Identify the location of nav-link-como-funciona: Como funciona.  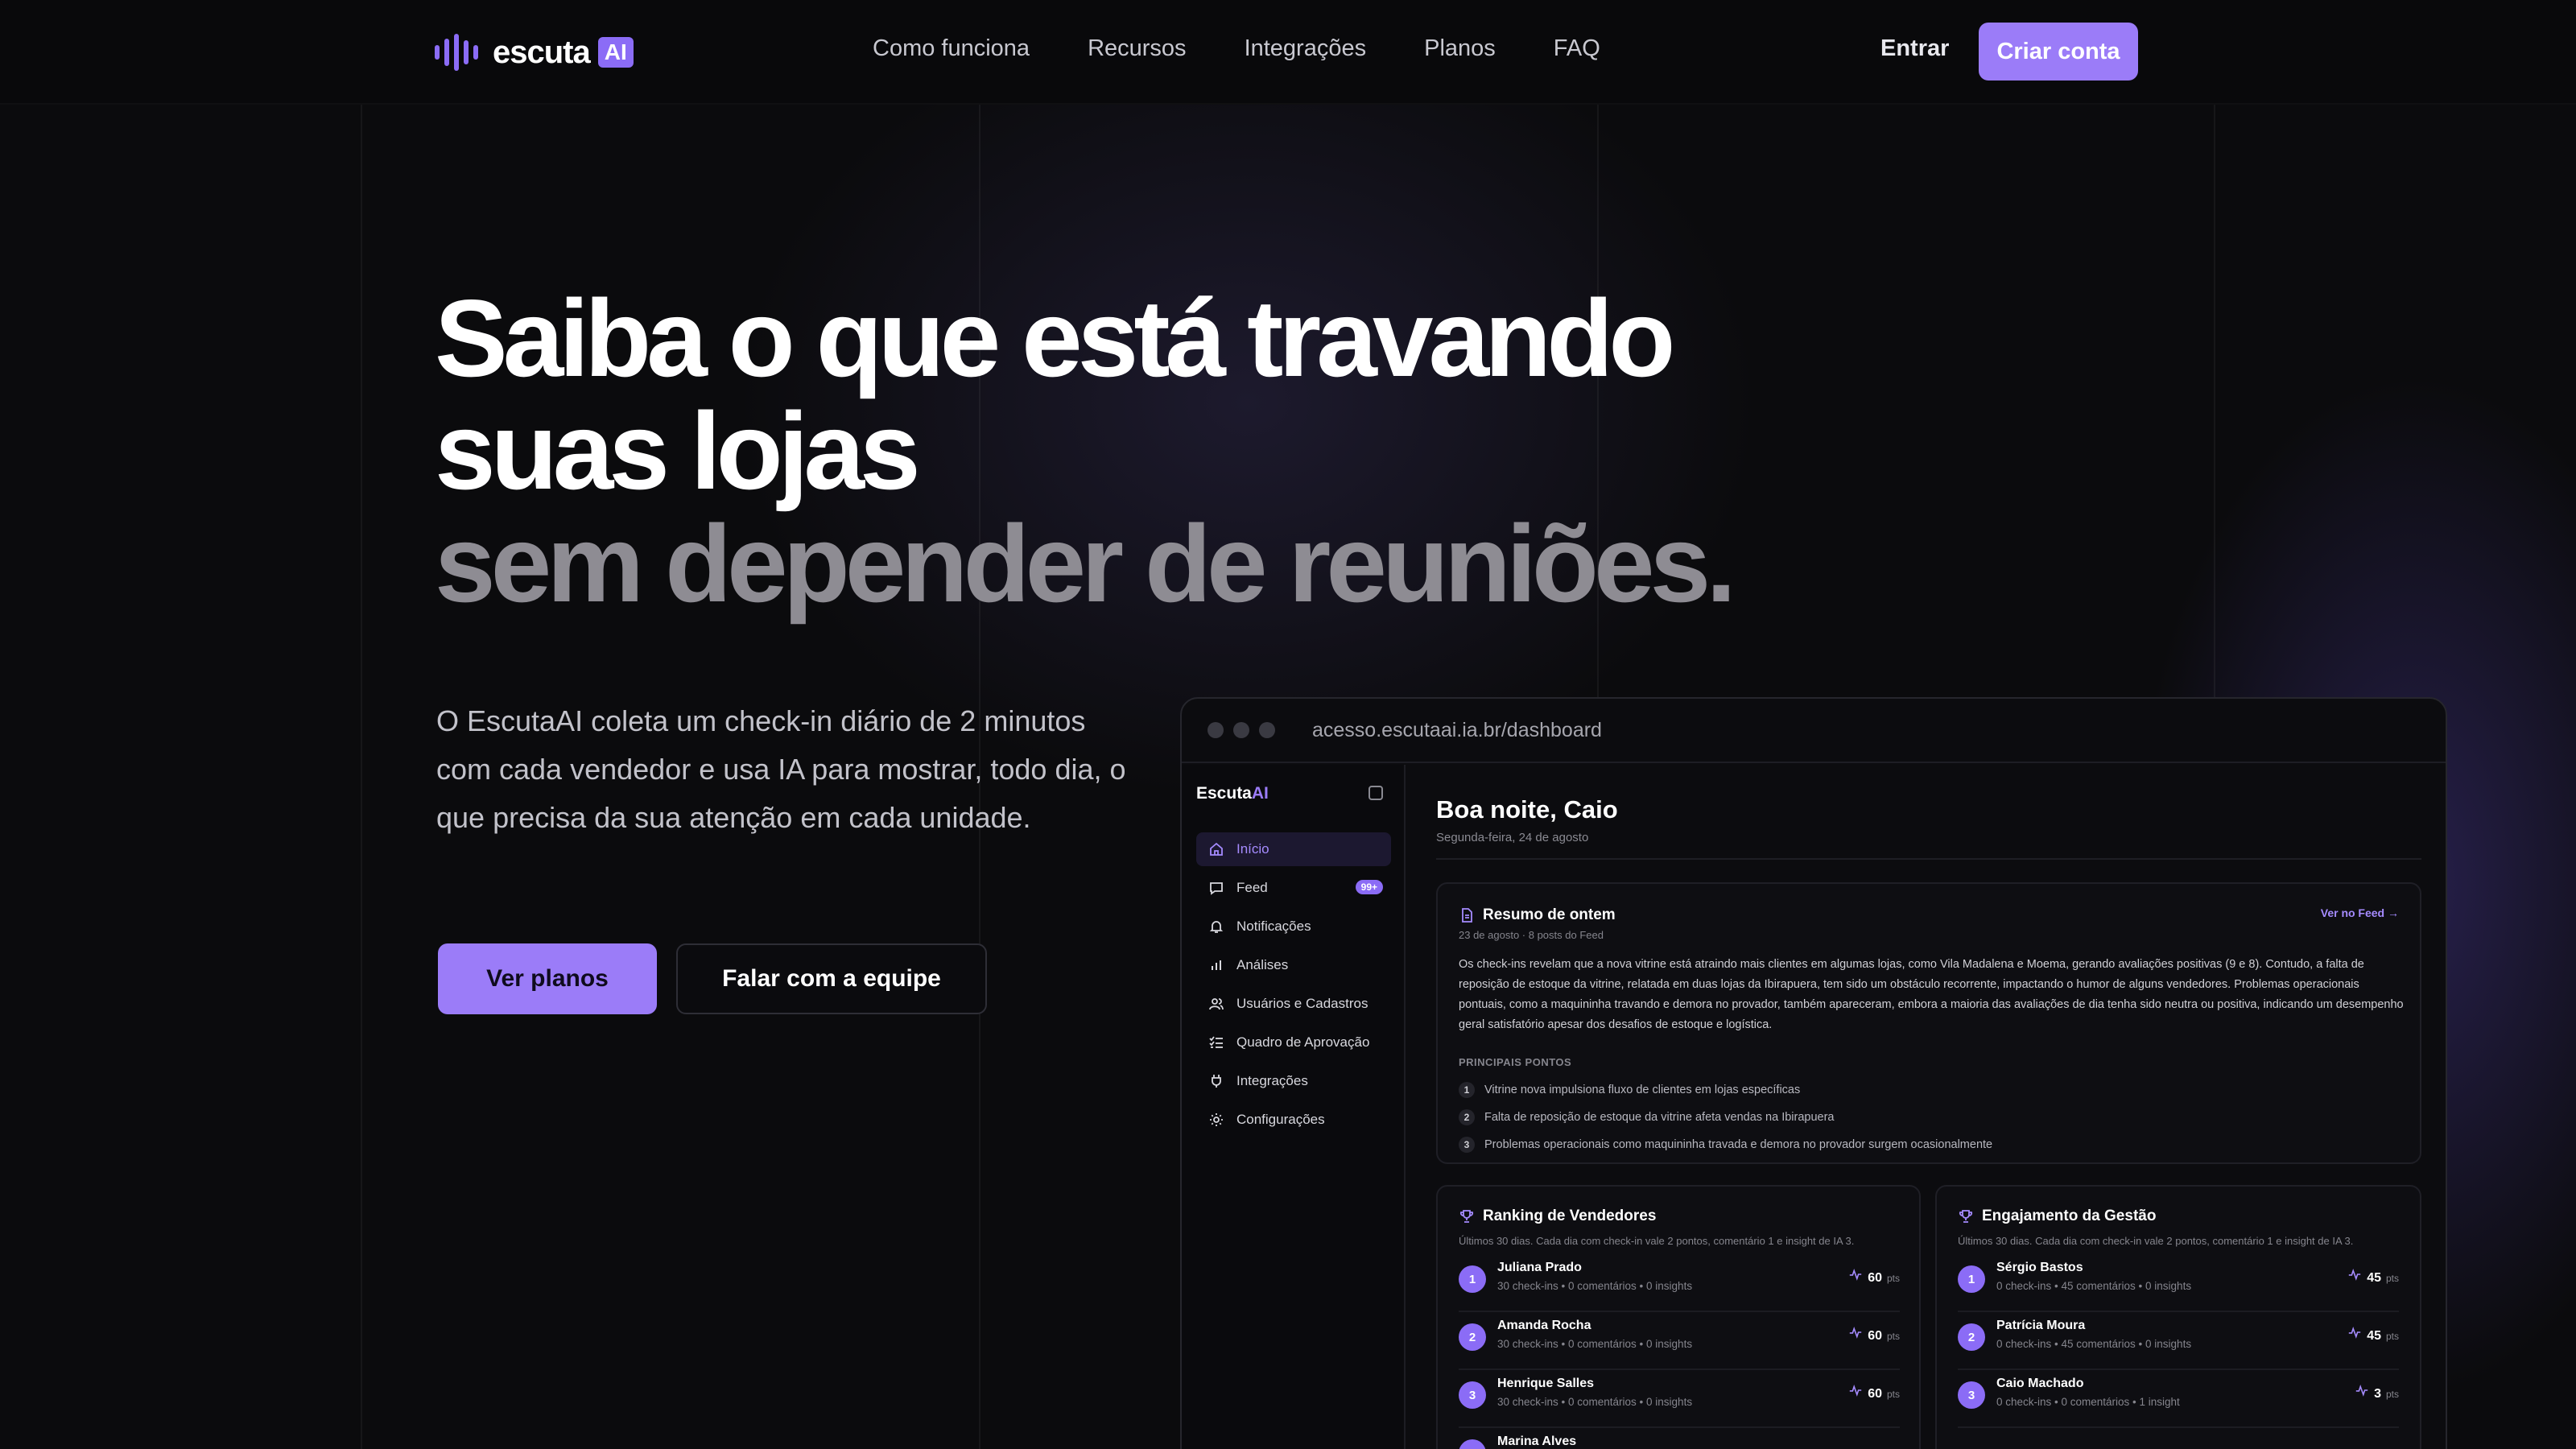
(951, 48).